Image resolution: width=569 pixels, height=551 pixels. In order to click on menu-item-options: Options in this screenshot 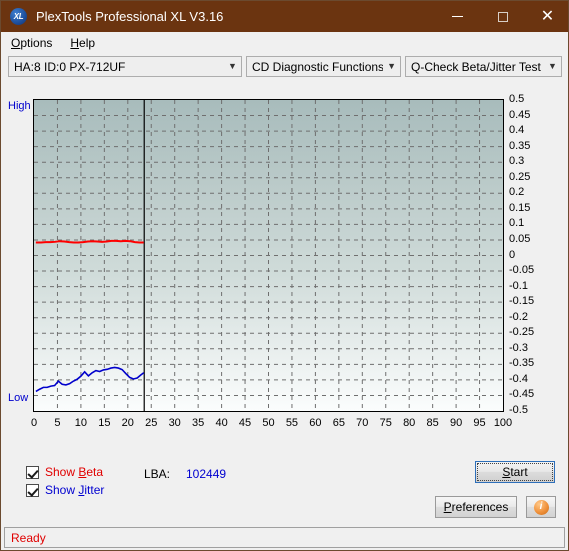, I will do `click(31, 43)`.